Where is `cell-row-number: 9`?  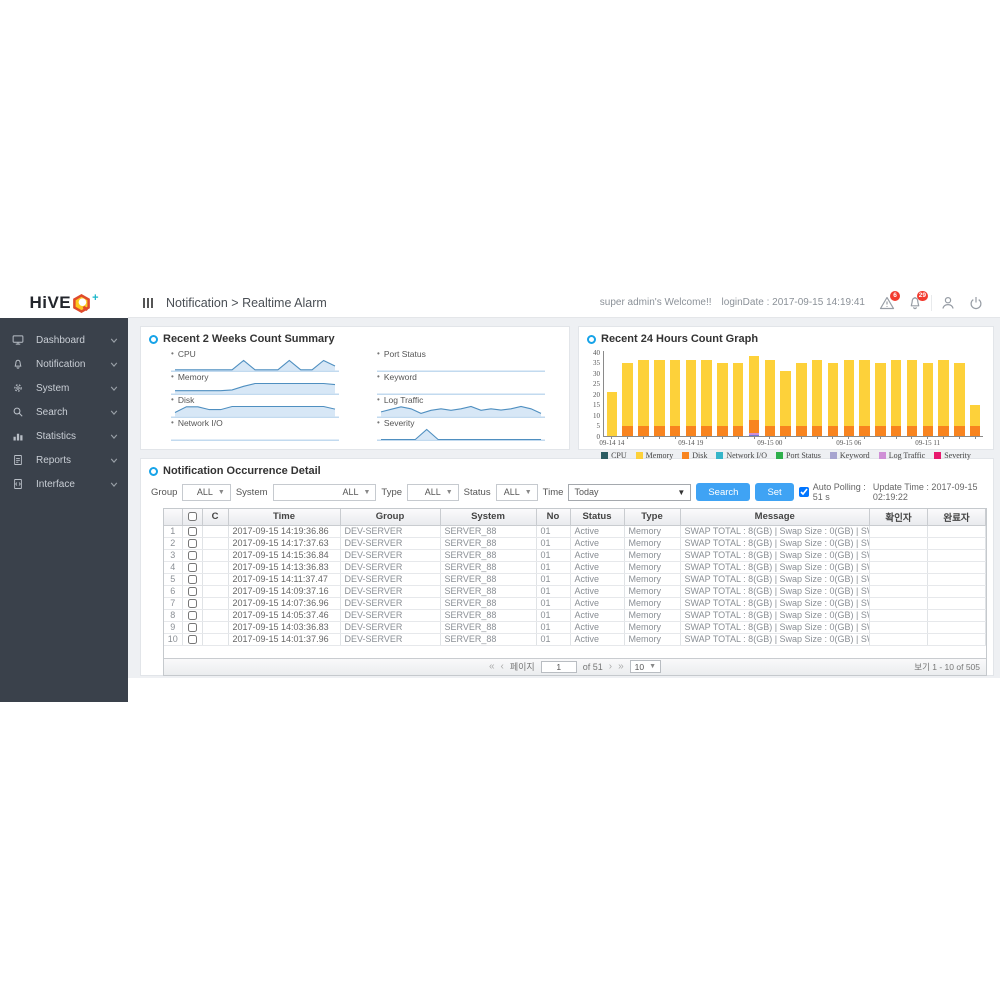 cell-row-number: 9 is located at coordinates (173, 627).